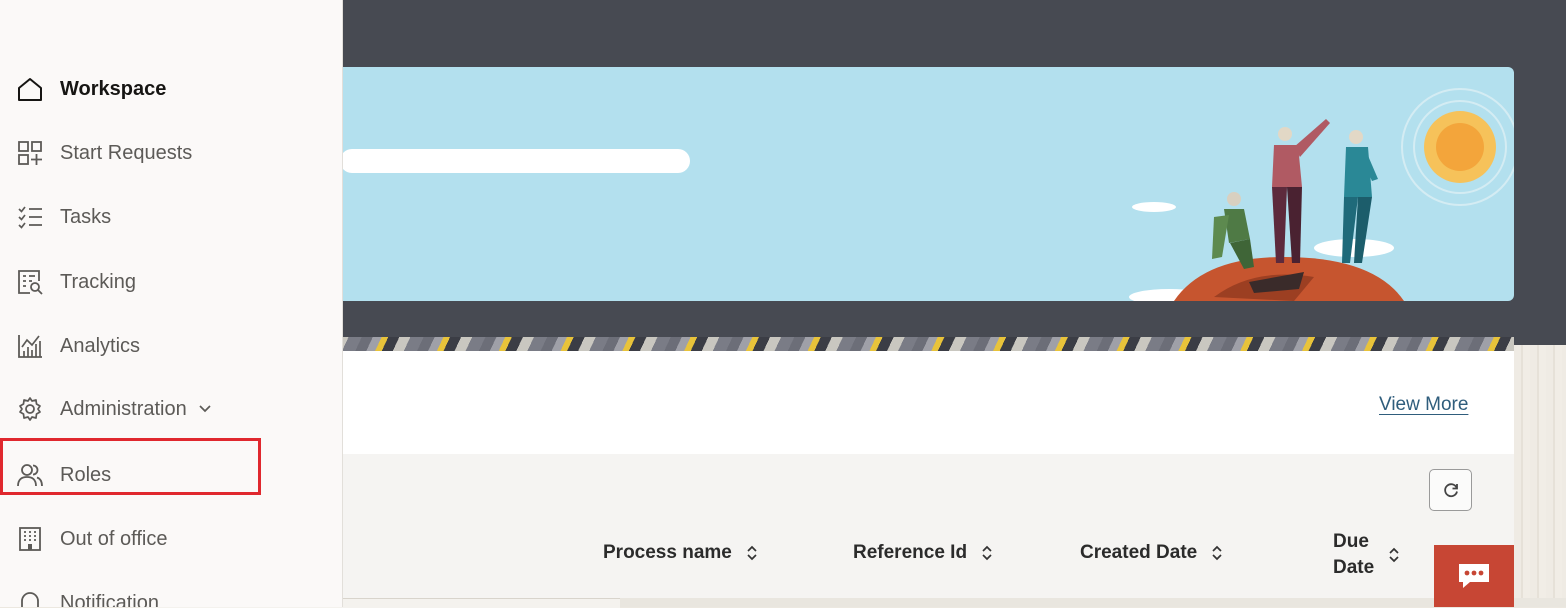  What do you see at coordinates (100, 345) in the screenshot?
I see `sidebar-item-label: Analytics` at bounding box center [100, 345].